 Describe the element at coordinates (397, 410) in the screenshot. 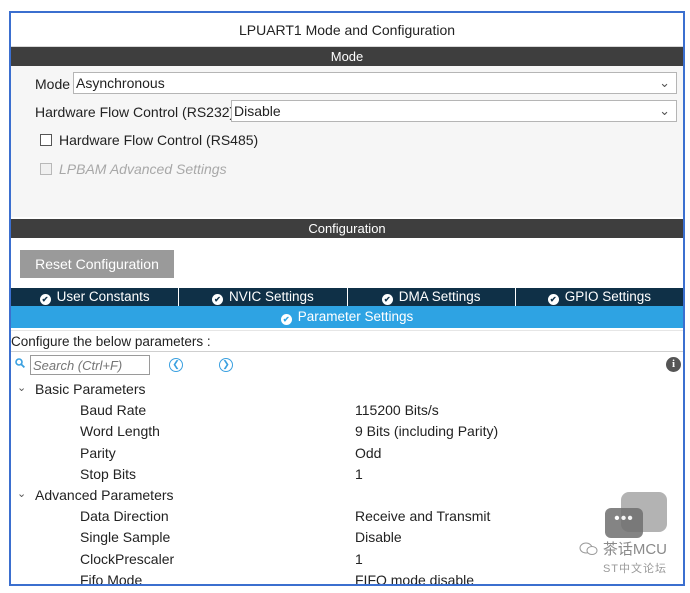

I see `param-value: 115200 Bits/s` at that location.